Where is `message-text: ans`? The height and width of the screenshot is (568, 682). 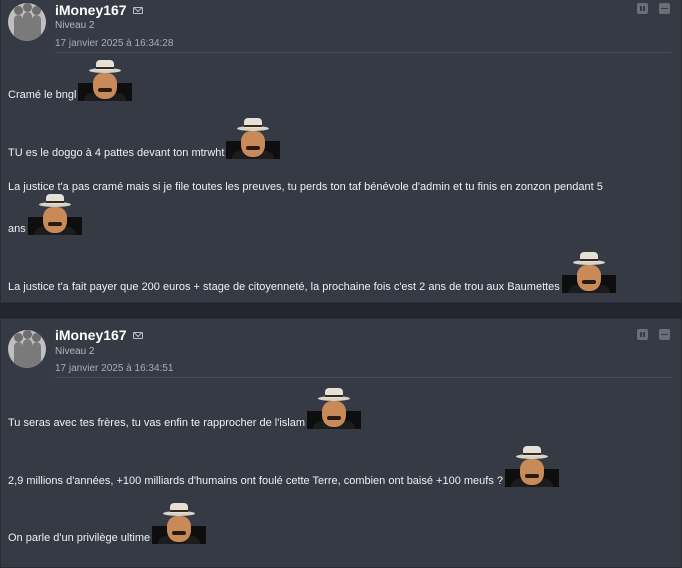 message-text: ans is located at coordinates (17, 229).